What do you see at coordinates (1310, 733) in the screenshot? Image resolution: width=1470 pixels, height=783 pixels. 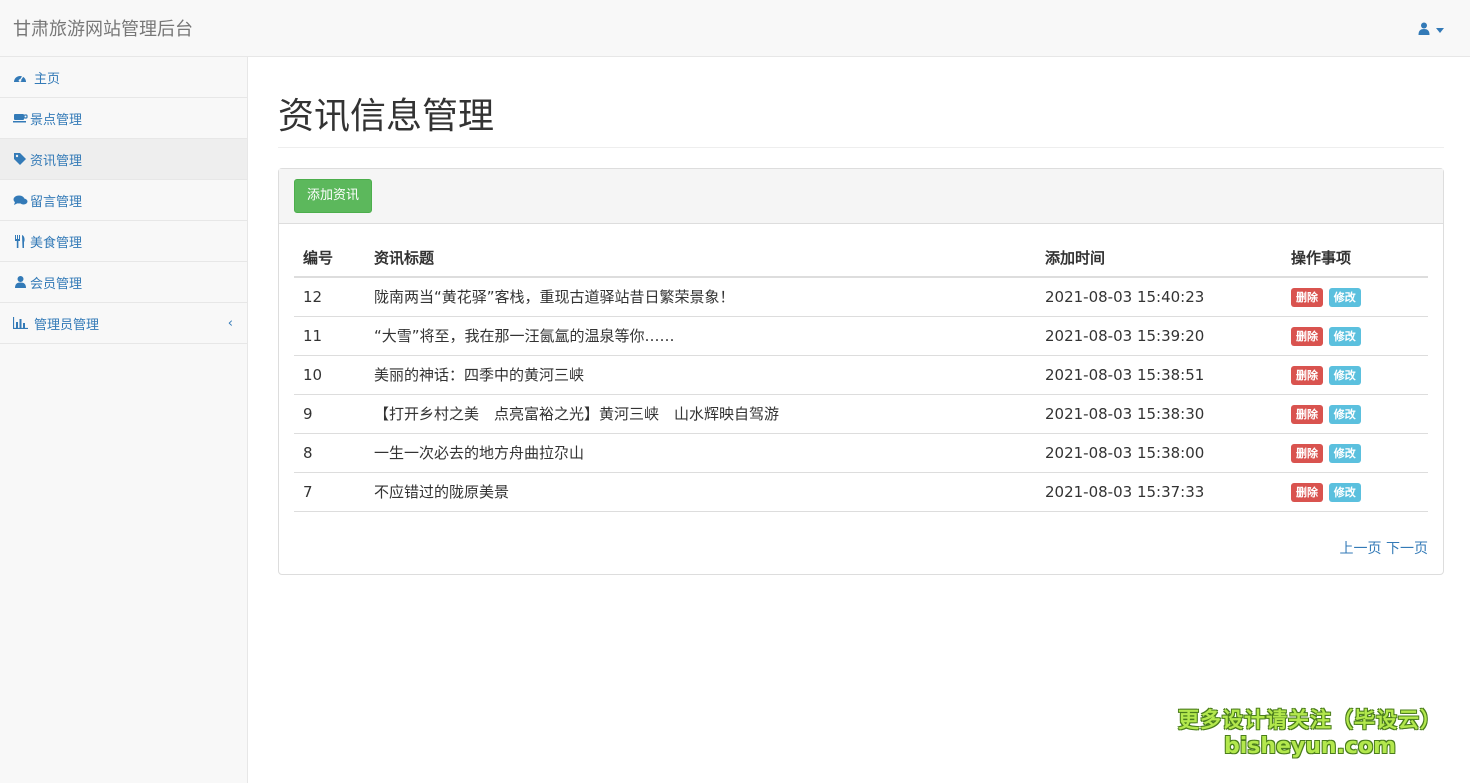 I see `watermark: 更多设计请关注（毕设云） bisheyun.com` at bounding box center [1310, 733].